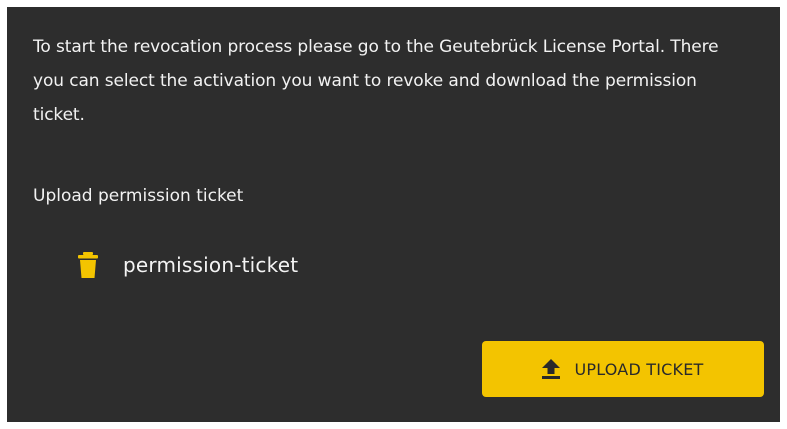 This screenshot has height=429, width=787. I want to click on upload-section-label: Upload permission ticket, so click(138, 196).